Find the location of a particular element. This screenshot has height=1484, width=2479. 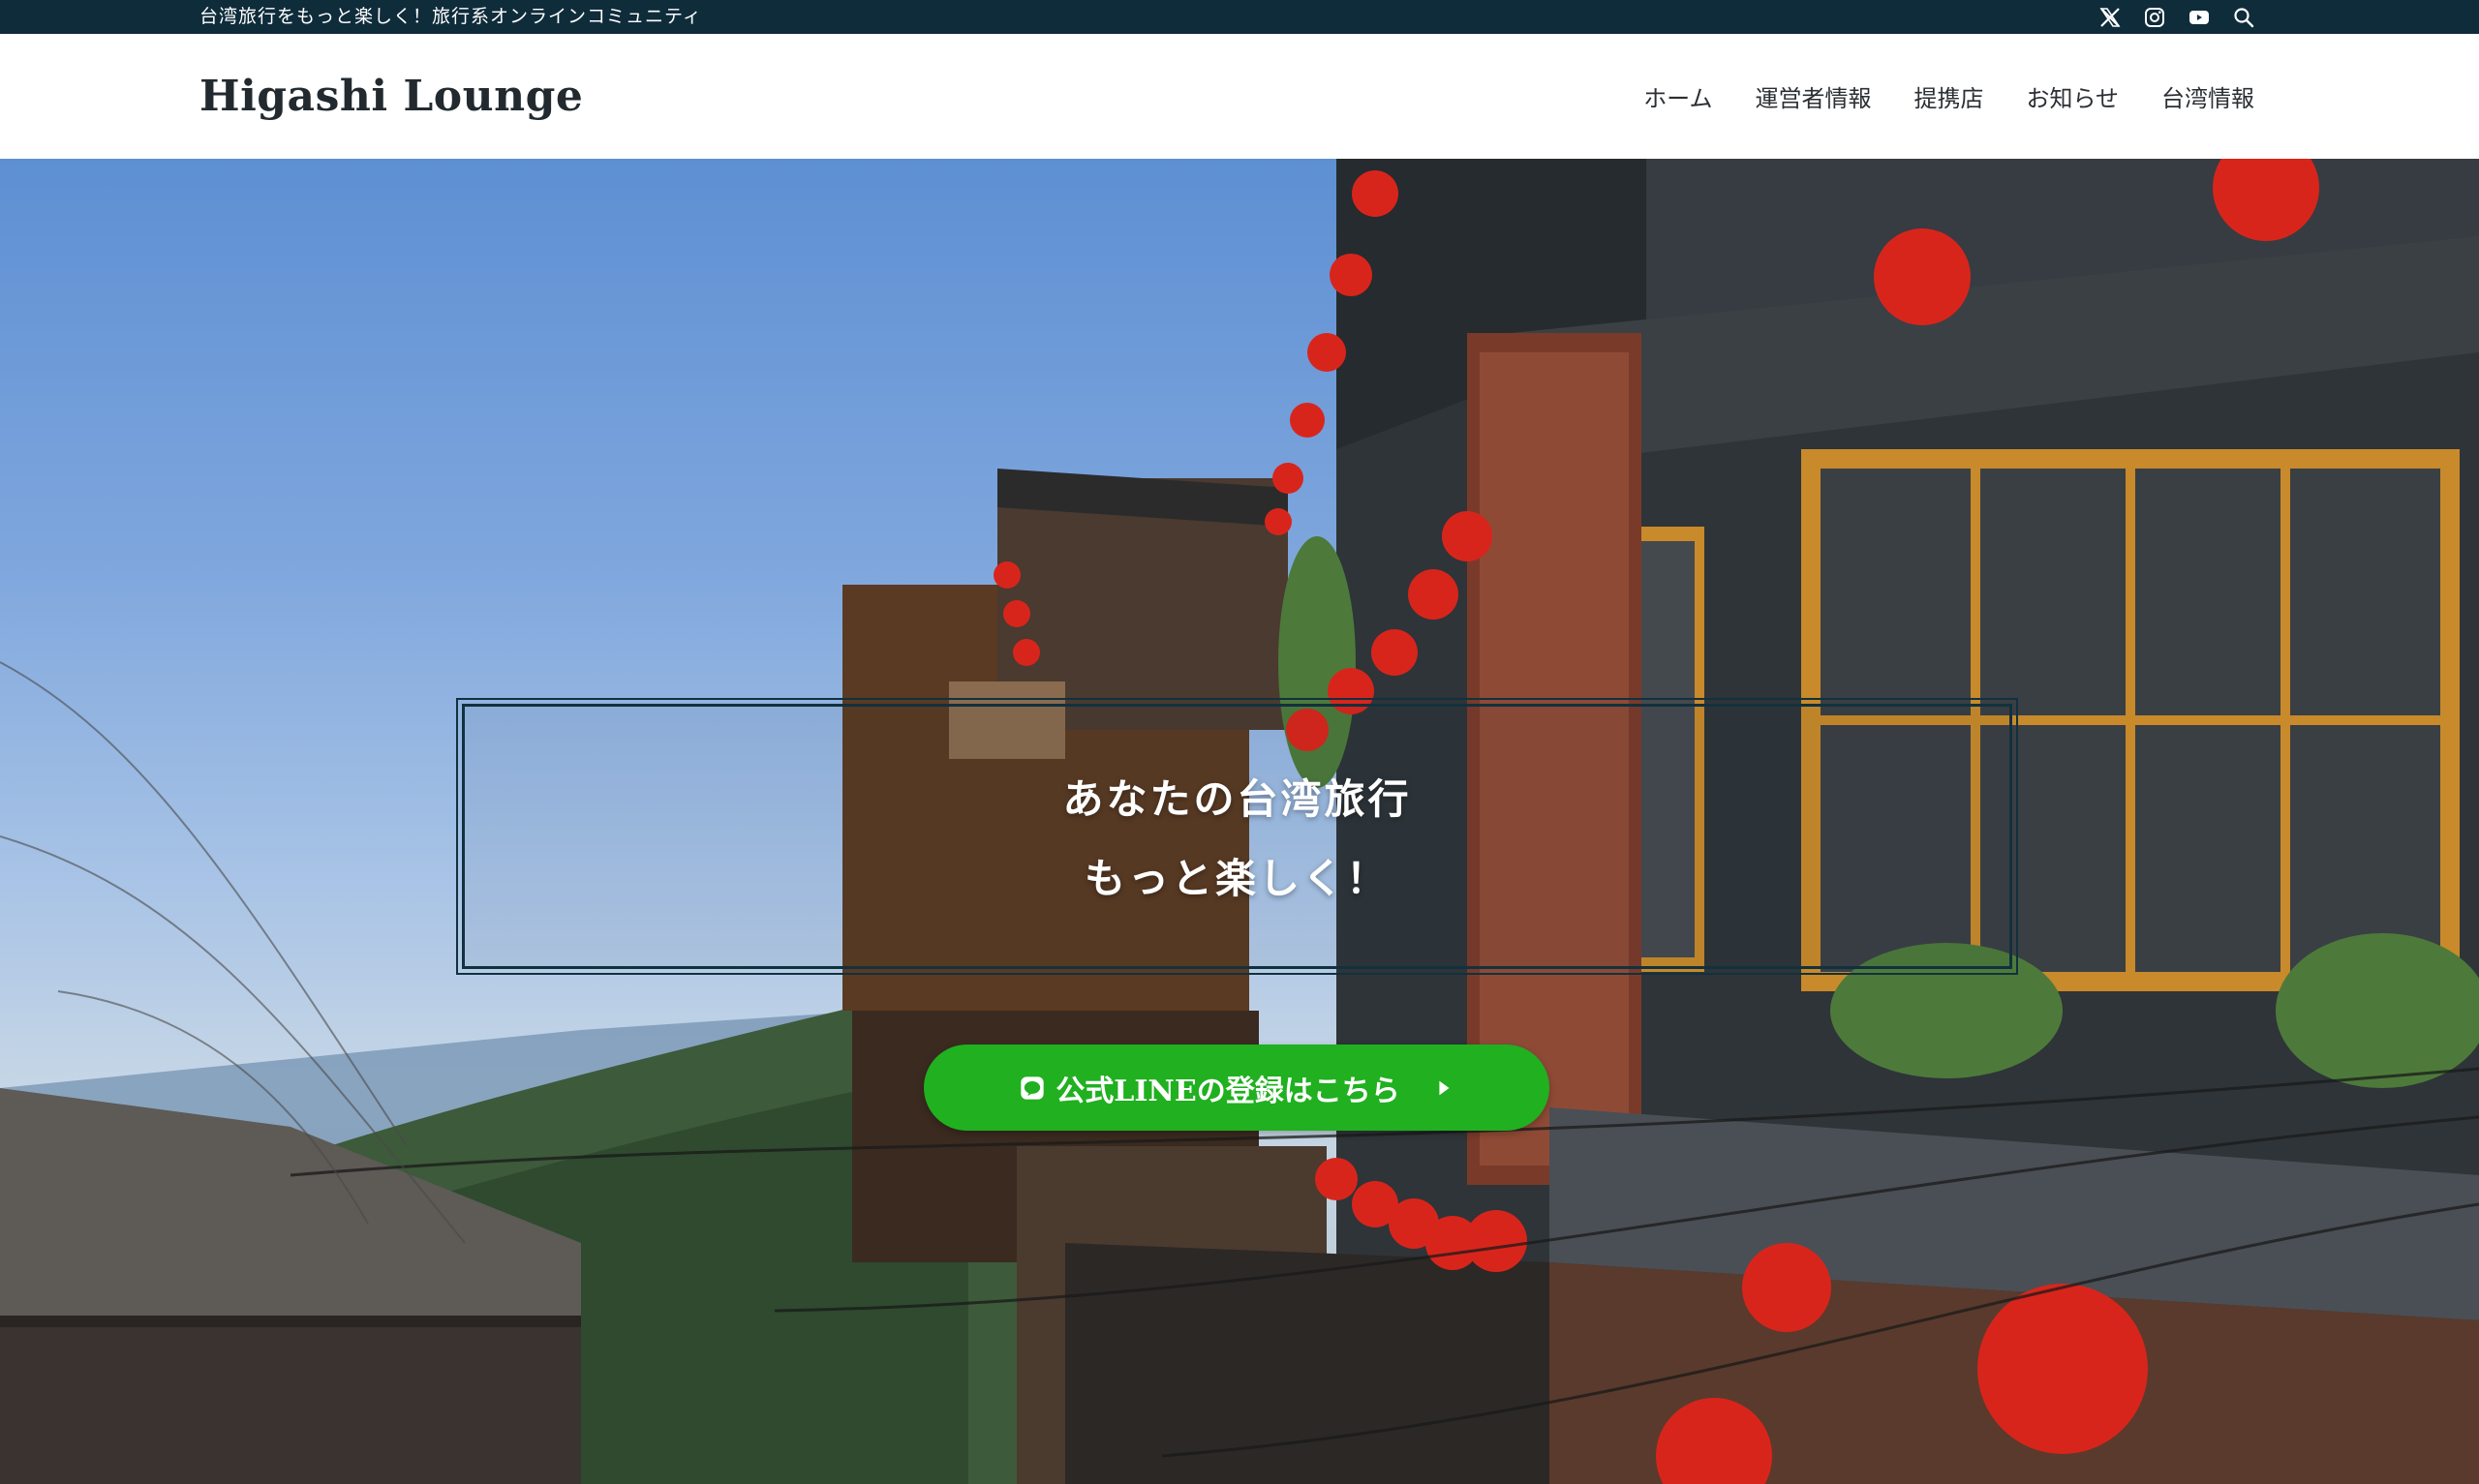

main-nav: ホーム 運営者情報 提携店 お知らせ 台湾情報 is located at coordinates (1949, 96).